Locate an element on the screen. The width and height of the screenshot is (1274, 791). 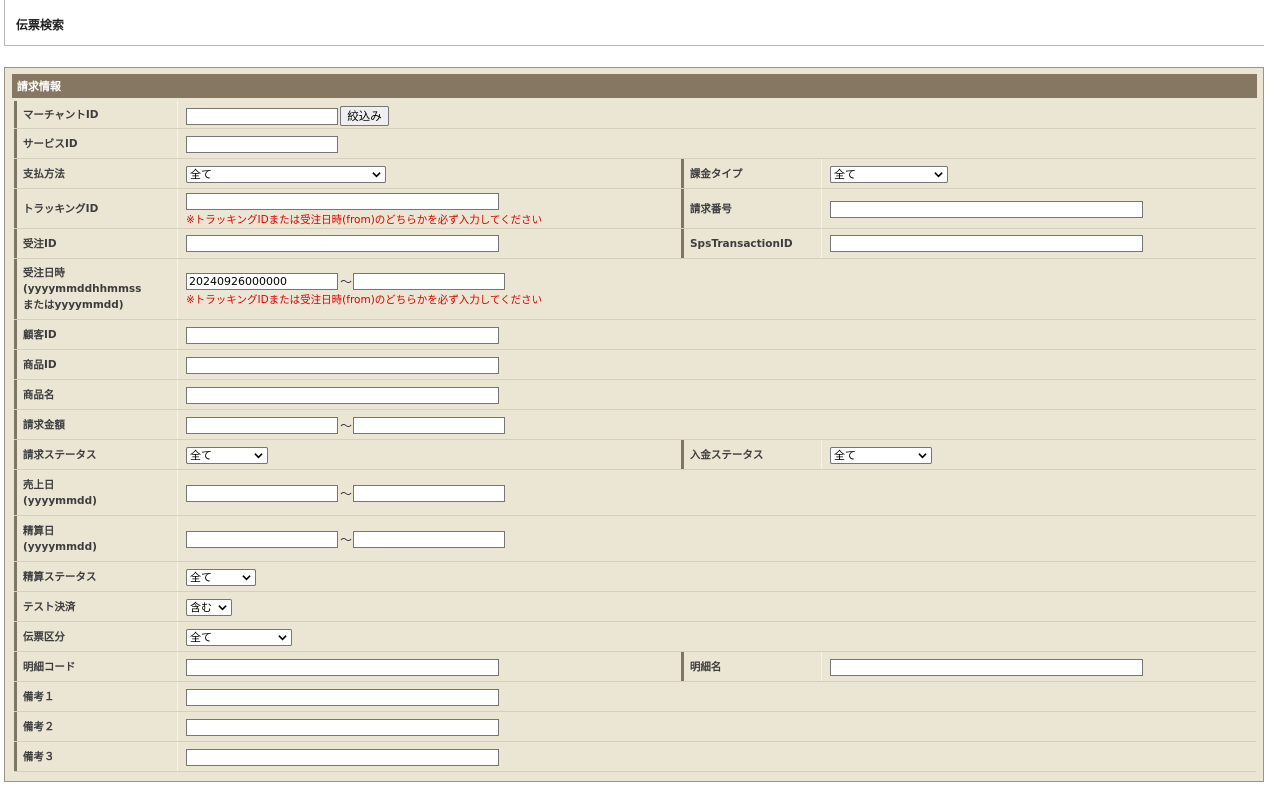
settlement-status-label: 精算ステータス is located at coordinates (95, 576).